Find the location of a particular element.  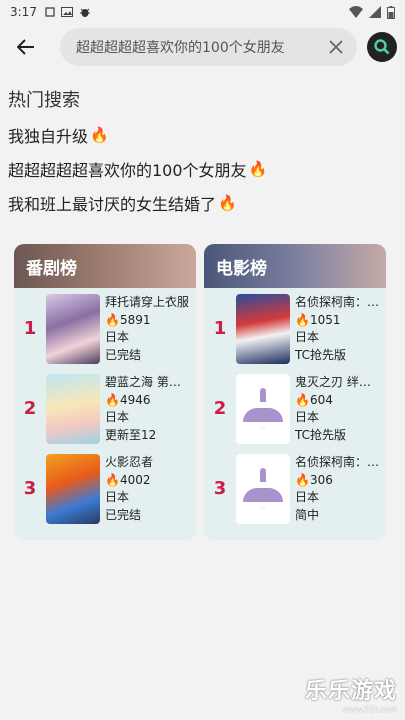

search-input is located at coordinates (200, 47).